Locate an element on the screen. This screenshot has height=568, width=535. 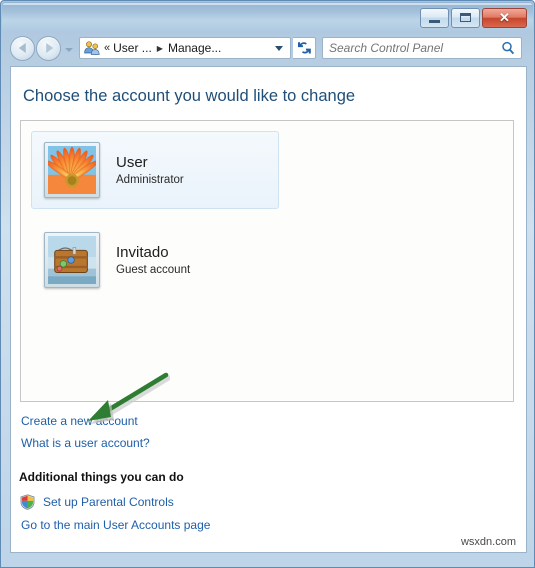
maximize-button is located at coordinates (465, 18).